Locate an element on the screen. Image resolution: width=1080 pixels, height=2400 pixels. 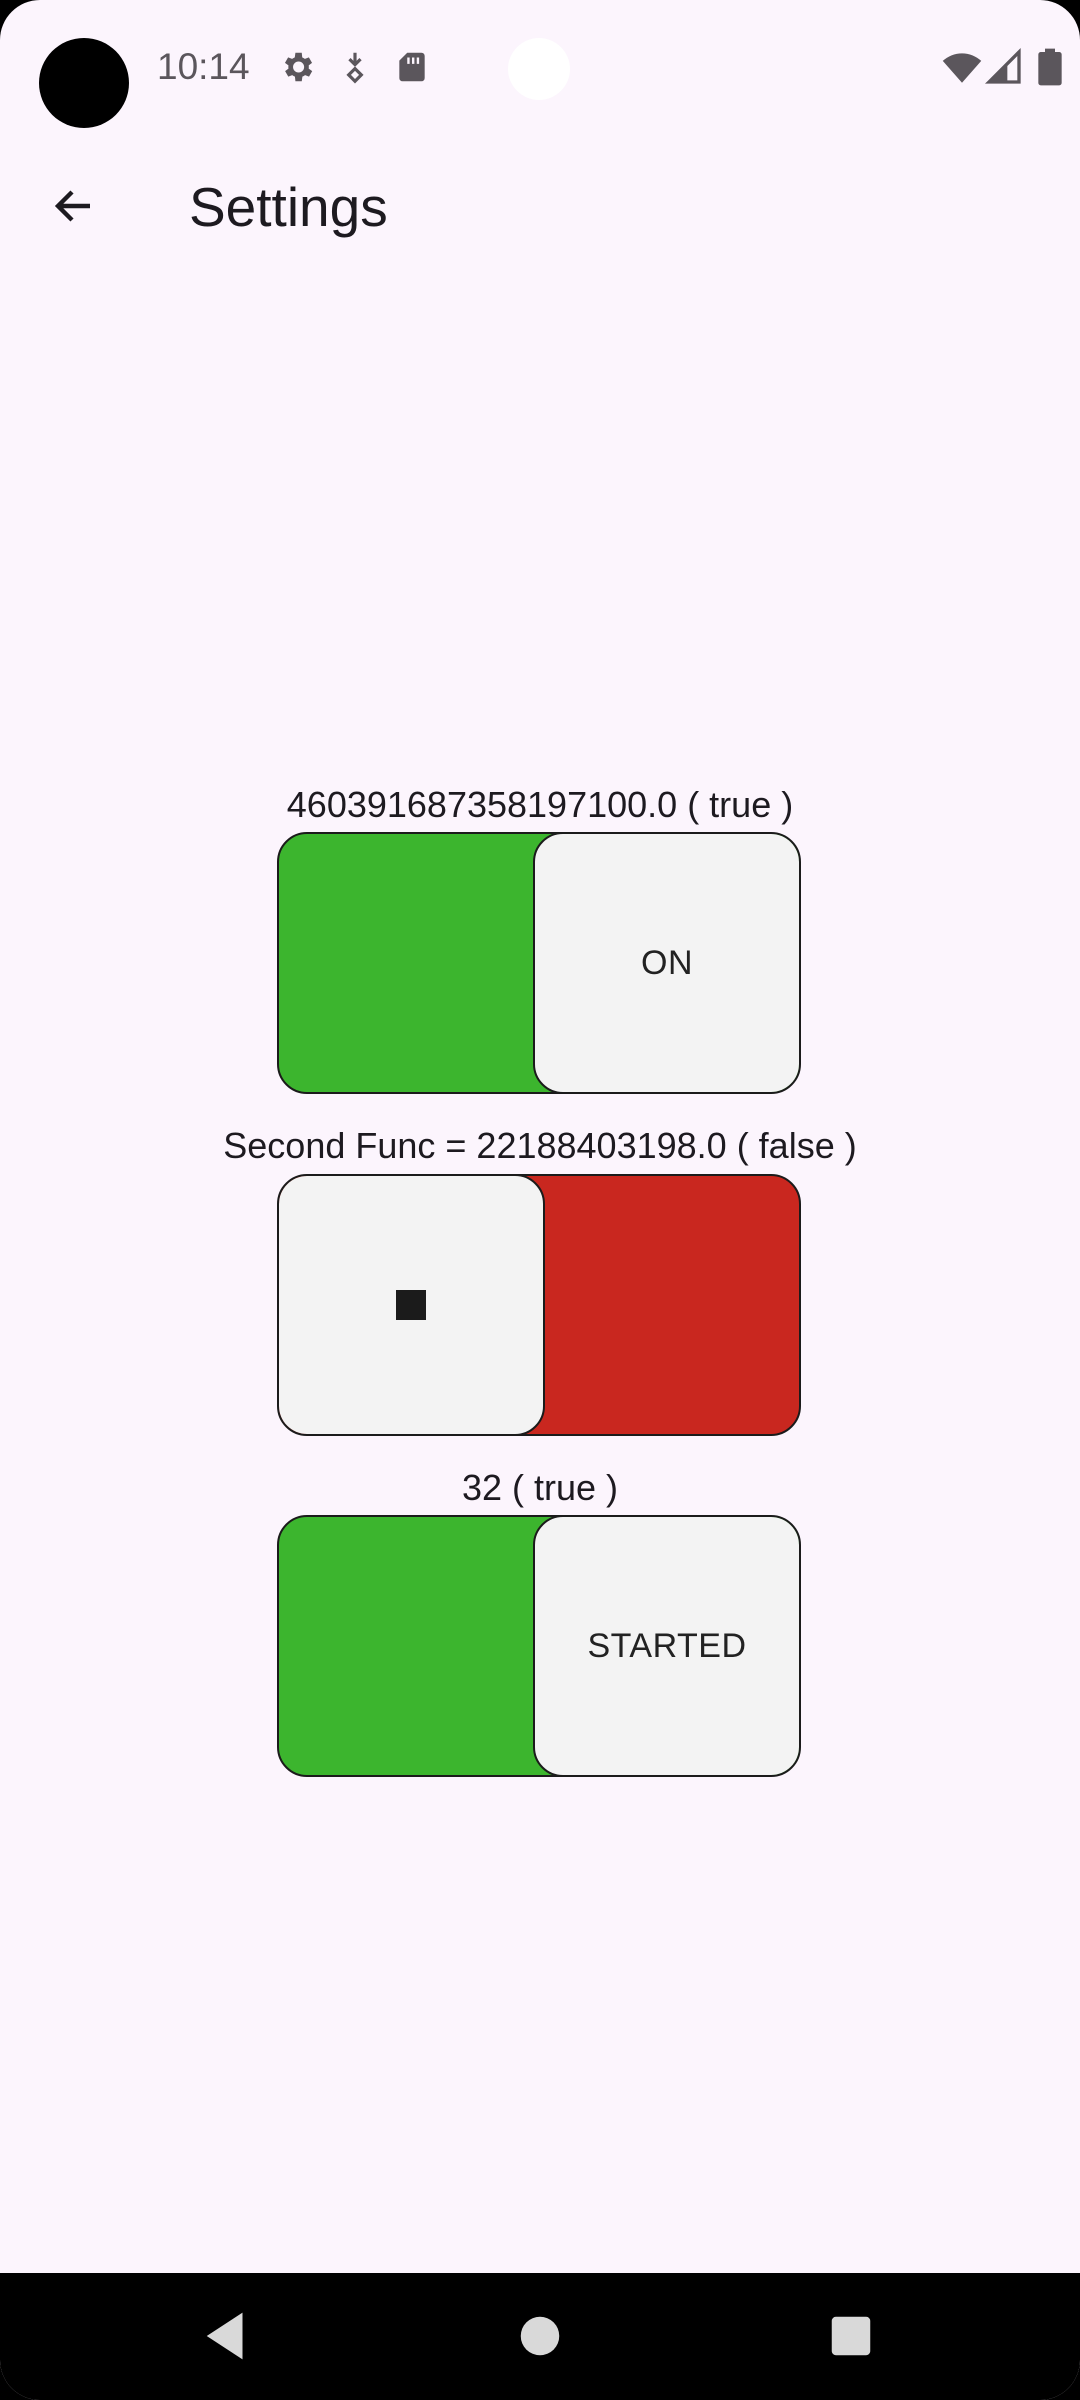
switch-thumb: STARTED is located at coordinates (666, 1646).